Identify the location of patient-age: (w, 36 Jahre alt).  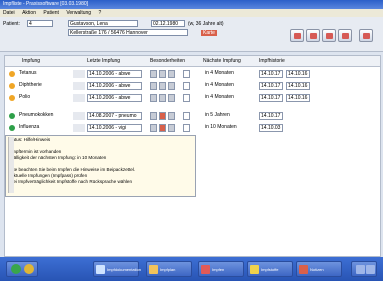
(206, 24).